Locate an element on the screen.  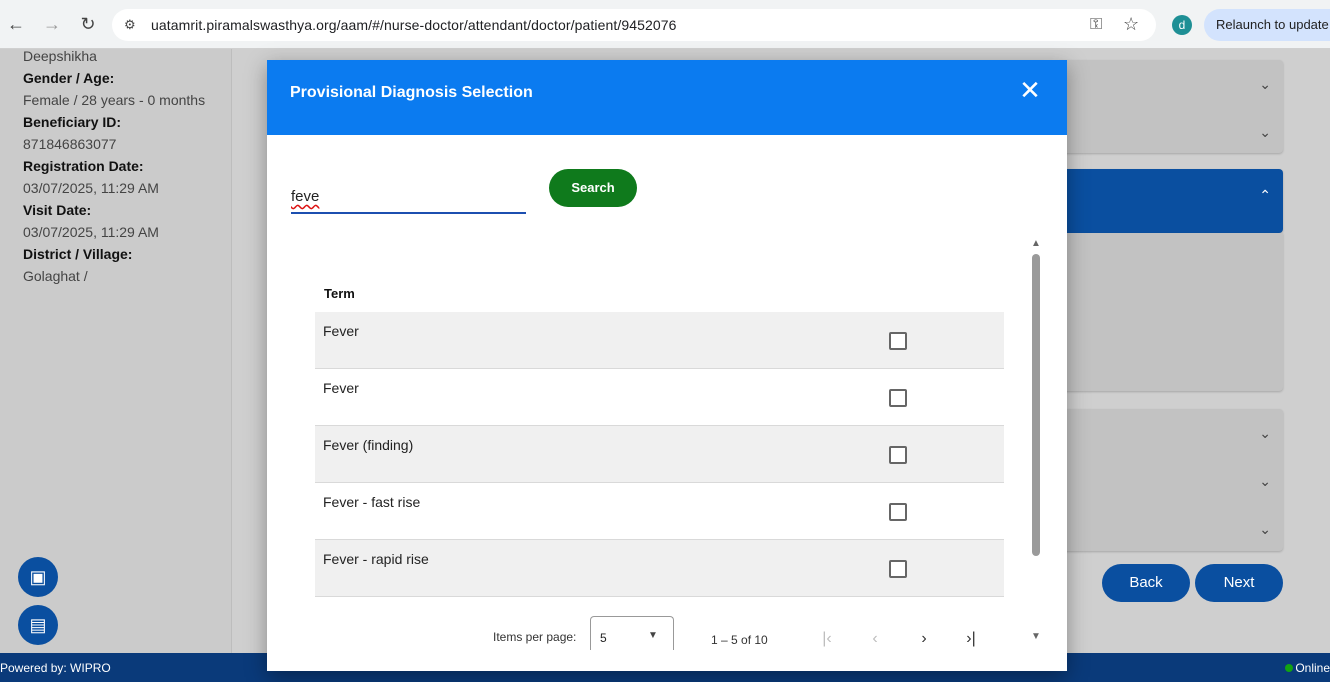
online-status: Online is located at coordinates (1306, 668).